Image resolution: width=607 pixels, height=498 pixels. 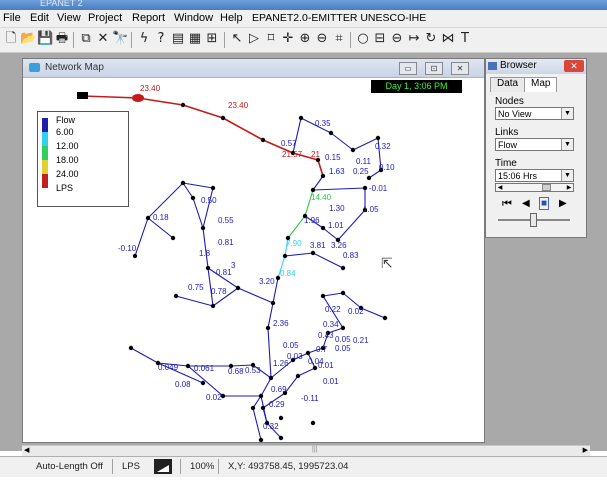 What do you see at coordinates (271, 39) in the screenshot?
I see `select-region-icon: ⌑` at bounding box center [271, 39].